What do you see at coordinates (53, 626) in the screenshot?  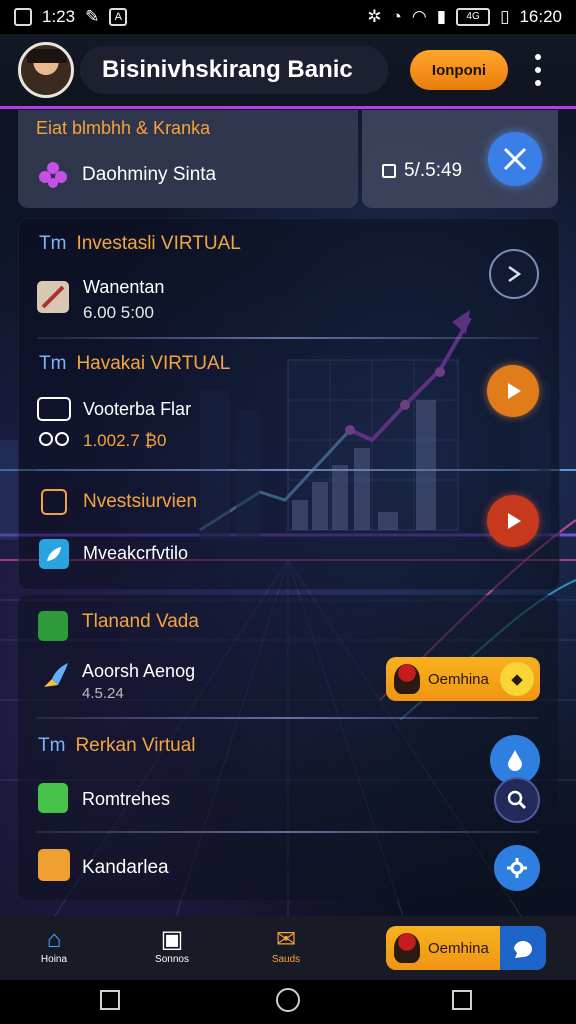 I see `shield-icon` at bounding box center [53, 626].